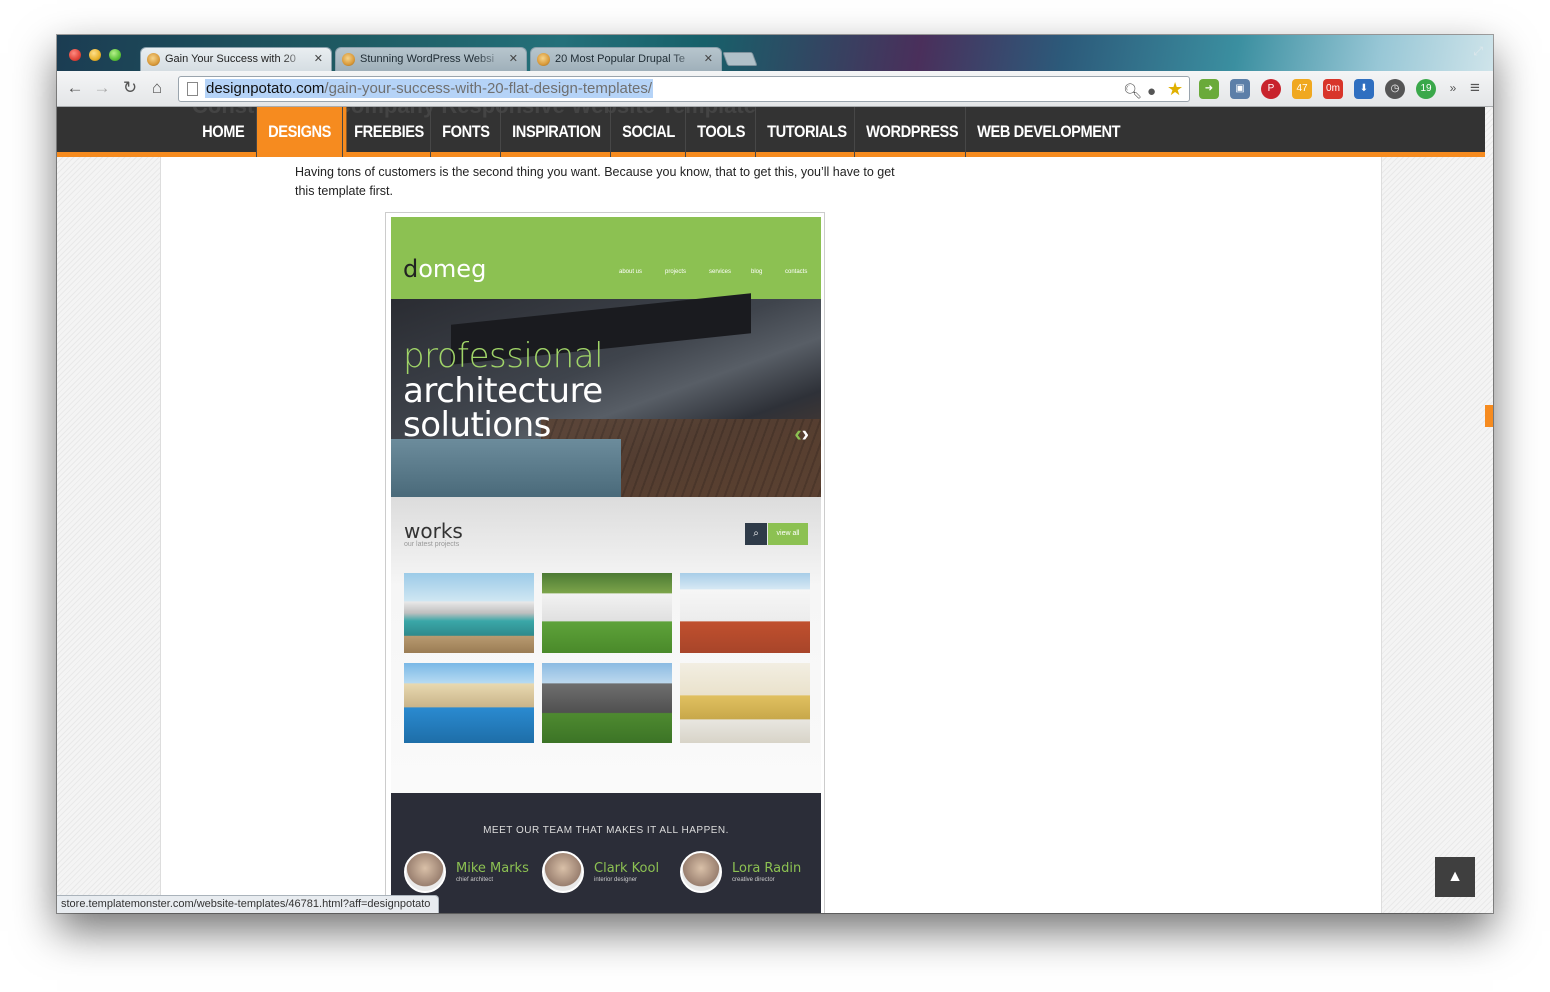 This screenshot has height=992, width=1550. I want to click on weather-icon: 47, so click(1302, 89).